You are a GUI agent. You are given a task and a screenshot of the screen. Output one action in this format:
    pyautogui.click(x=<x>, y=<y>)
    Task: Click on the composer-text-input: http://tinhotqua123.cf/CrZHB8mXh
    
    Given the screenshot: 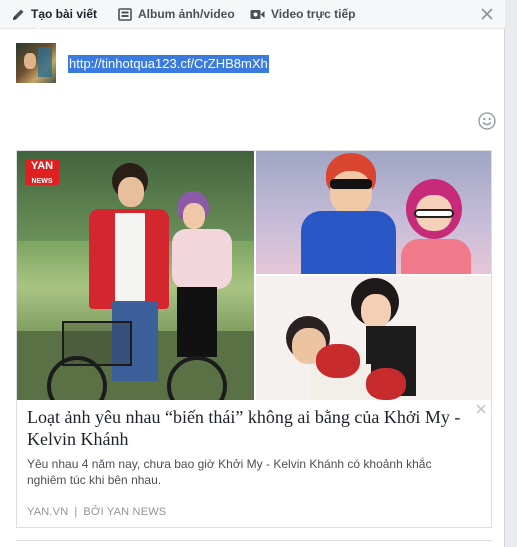 What is the action you would take?
    pyautogui.click(x=168, y=64)
    